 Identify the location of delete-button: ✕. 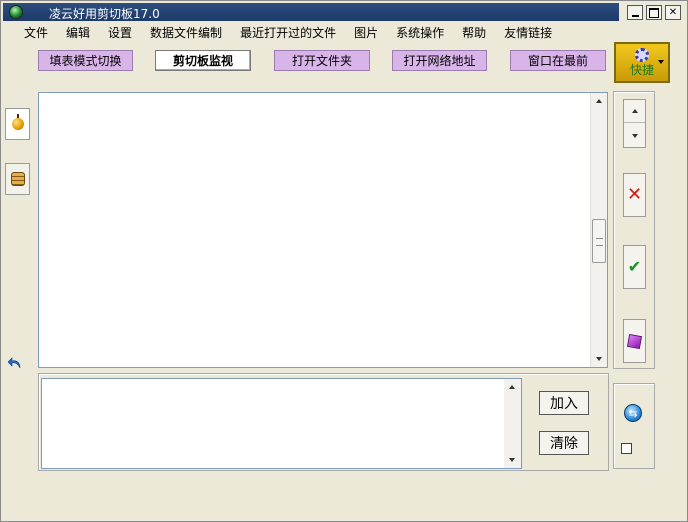
(634, 195).